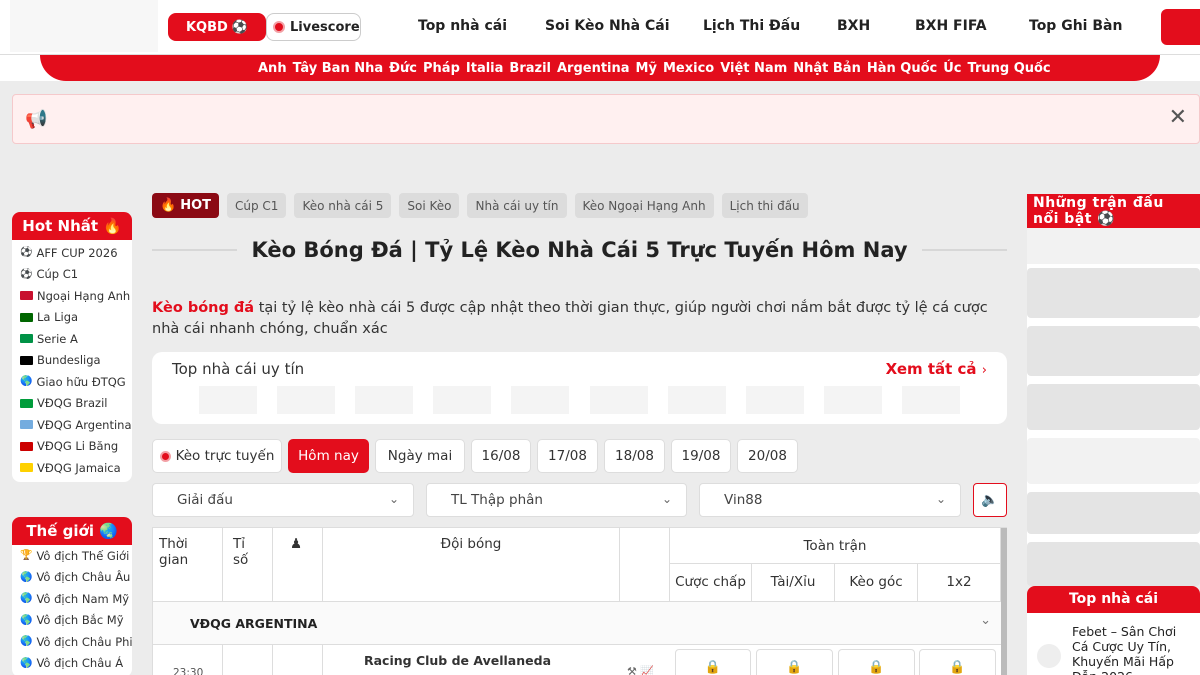 The image size is (1200, 675). I want to click on hot-tag: 🔥 HOT, so click(185, 205).